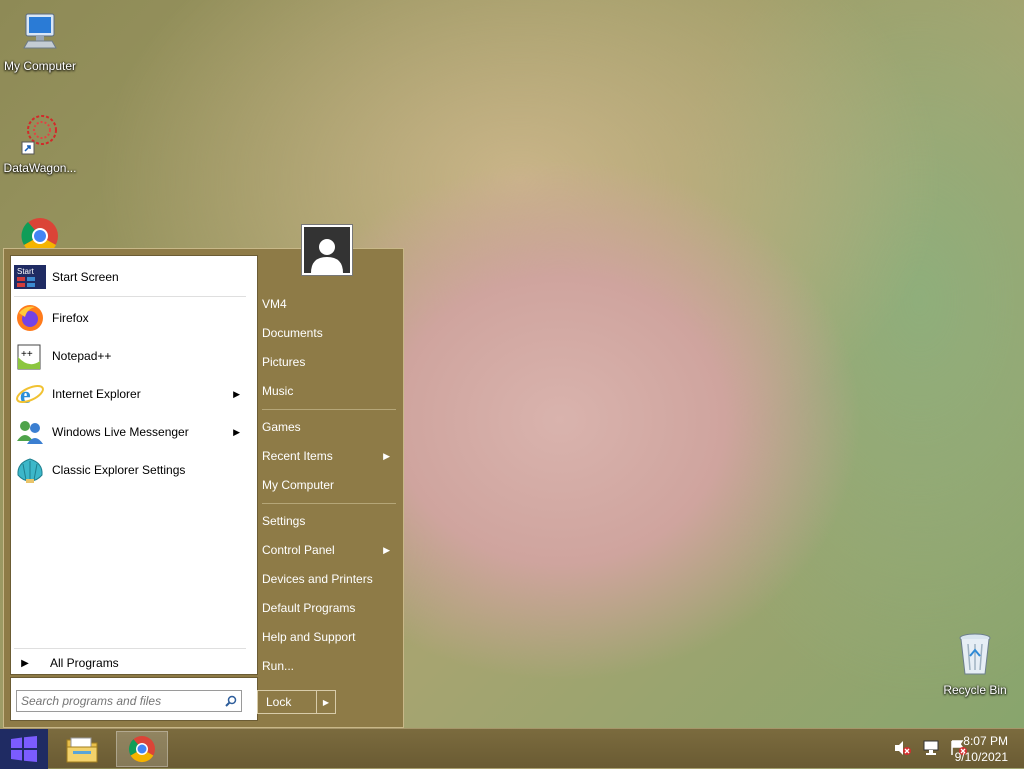 This screenshot has height=769, width=1024. What do you see at coordinates (96, 394) in the screenshot?
I see `pinned-item-label: Internet Explorer` at bounding box center [96, 394].